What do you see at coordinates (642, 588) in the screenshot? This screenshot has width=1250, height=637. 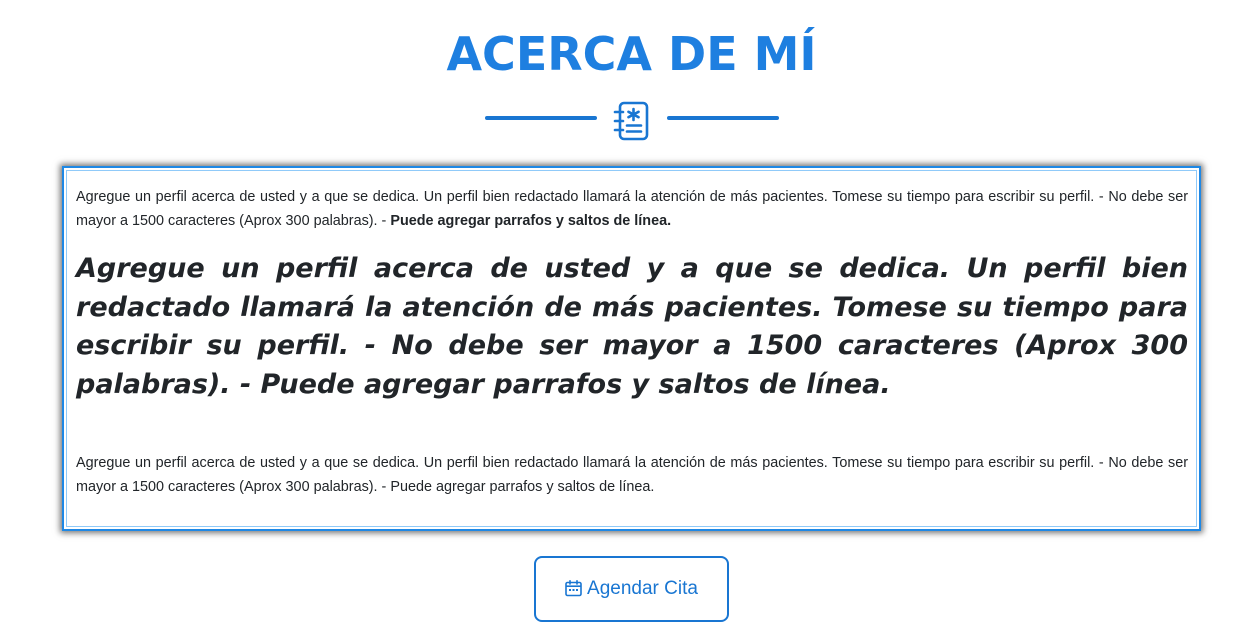 I see `schedule-appointment-label: Agendar Cita` at bounding box center [642, 588].